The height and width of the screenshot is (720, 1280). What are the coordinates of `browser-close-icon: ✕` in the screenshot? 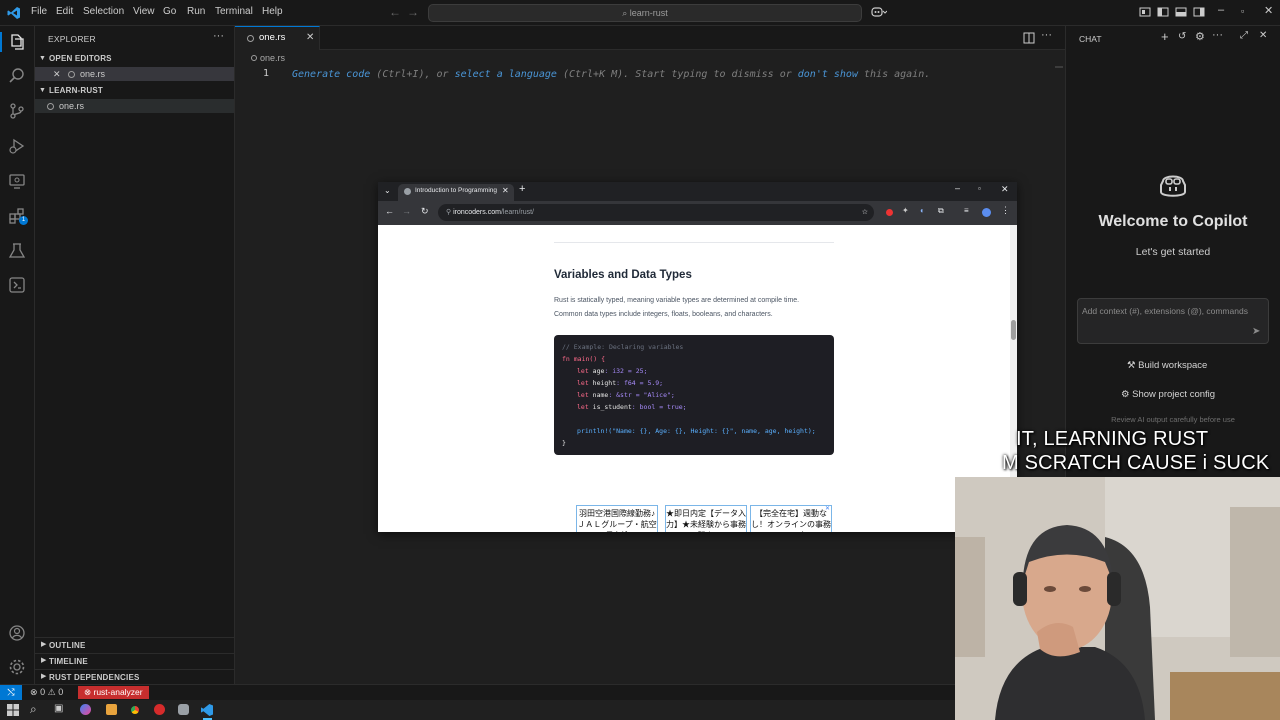 It's located at (1005, 189).